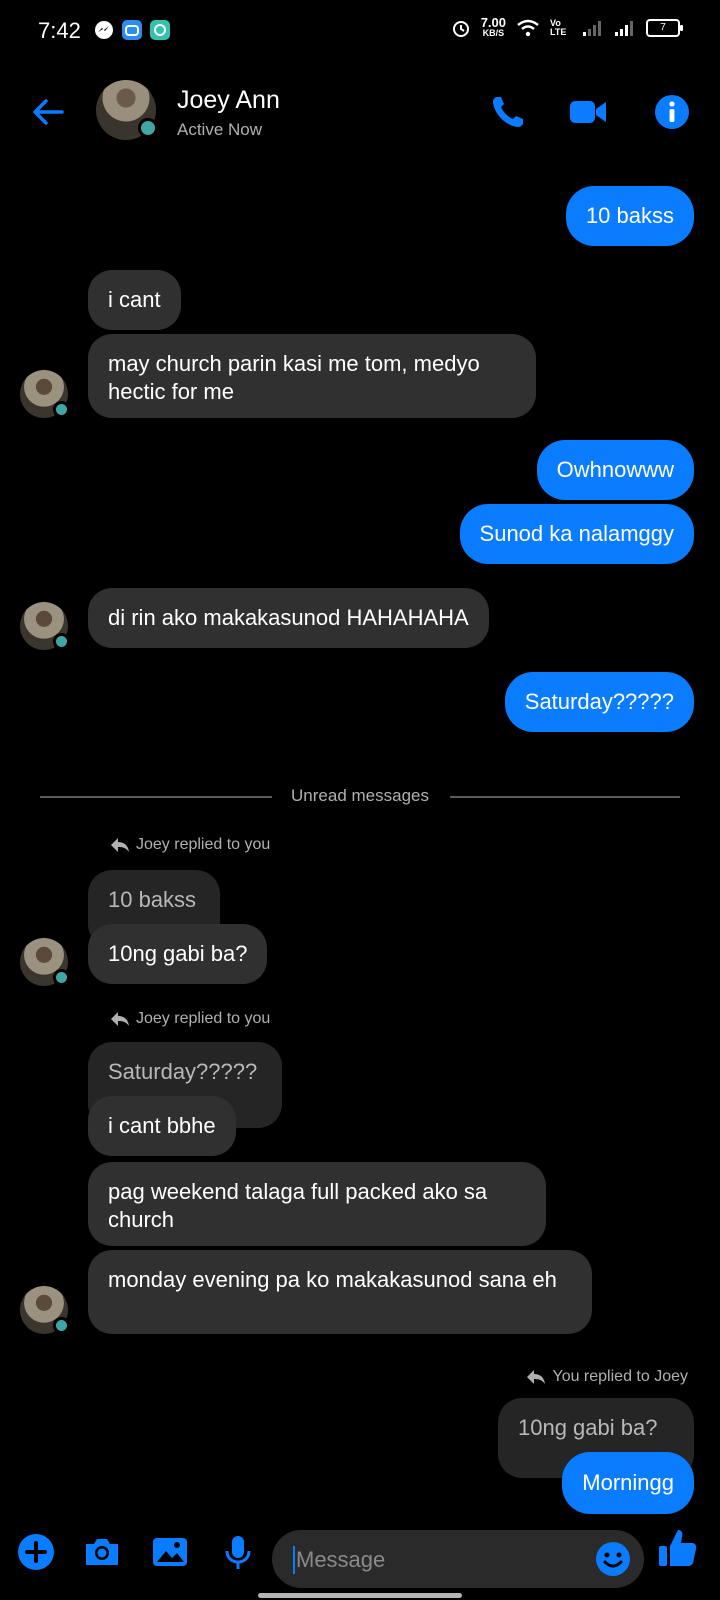 The width and height of the screenshot is (720, 1600). I want to click on signal-2-icon, so click(624, 28).